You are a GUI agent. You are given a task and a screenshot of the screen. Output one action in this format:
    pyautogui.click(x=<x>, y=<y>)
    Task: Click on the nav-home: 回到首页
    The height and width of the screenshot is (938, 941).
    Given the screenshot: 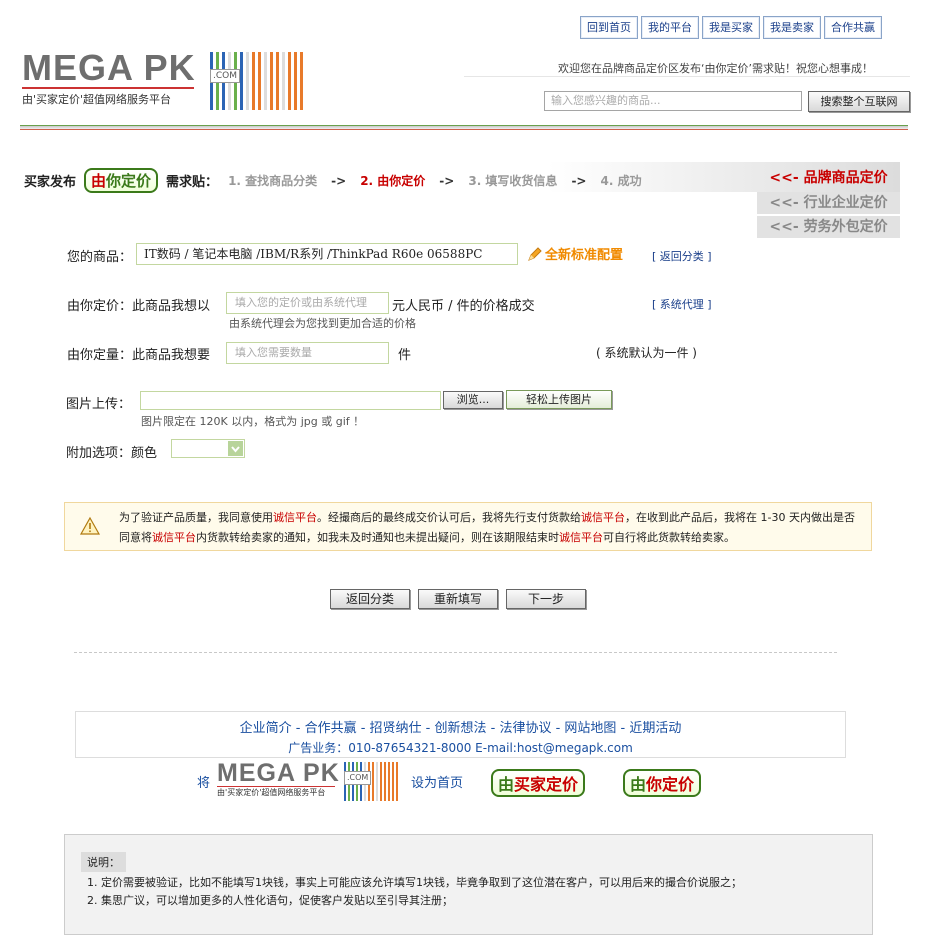 What is the action you would take?
    pyautogui.click(x=609, y=27)
    